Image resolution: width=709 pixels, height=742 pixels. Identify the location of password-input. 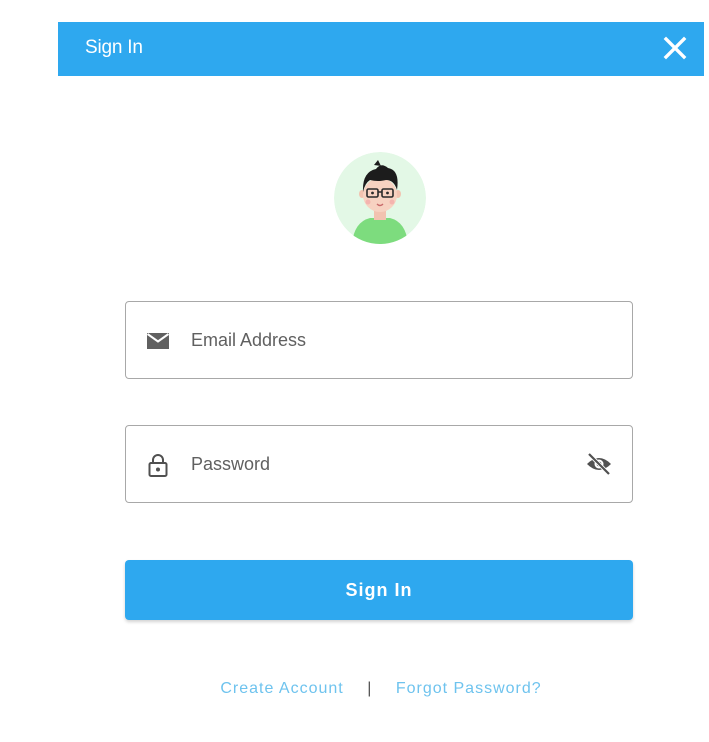
(381, 464).